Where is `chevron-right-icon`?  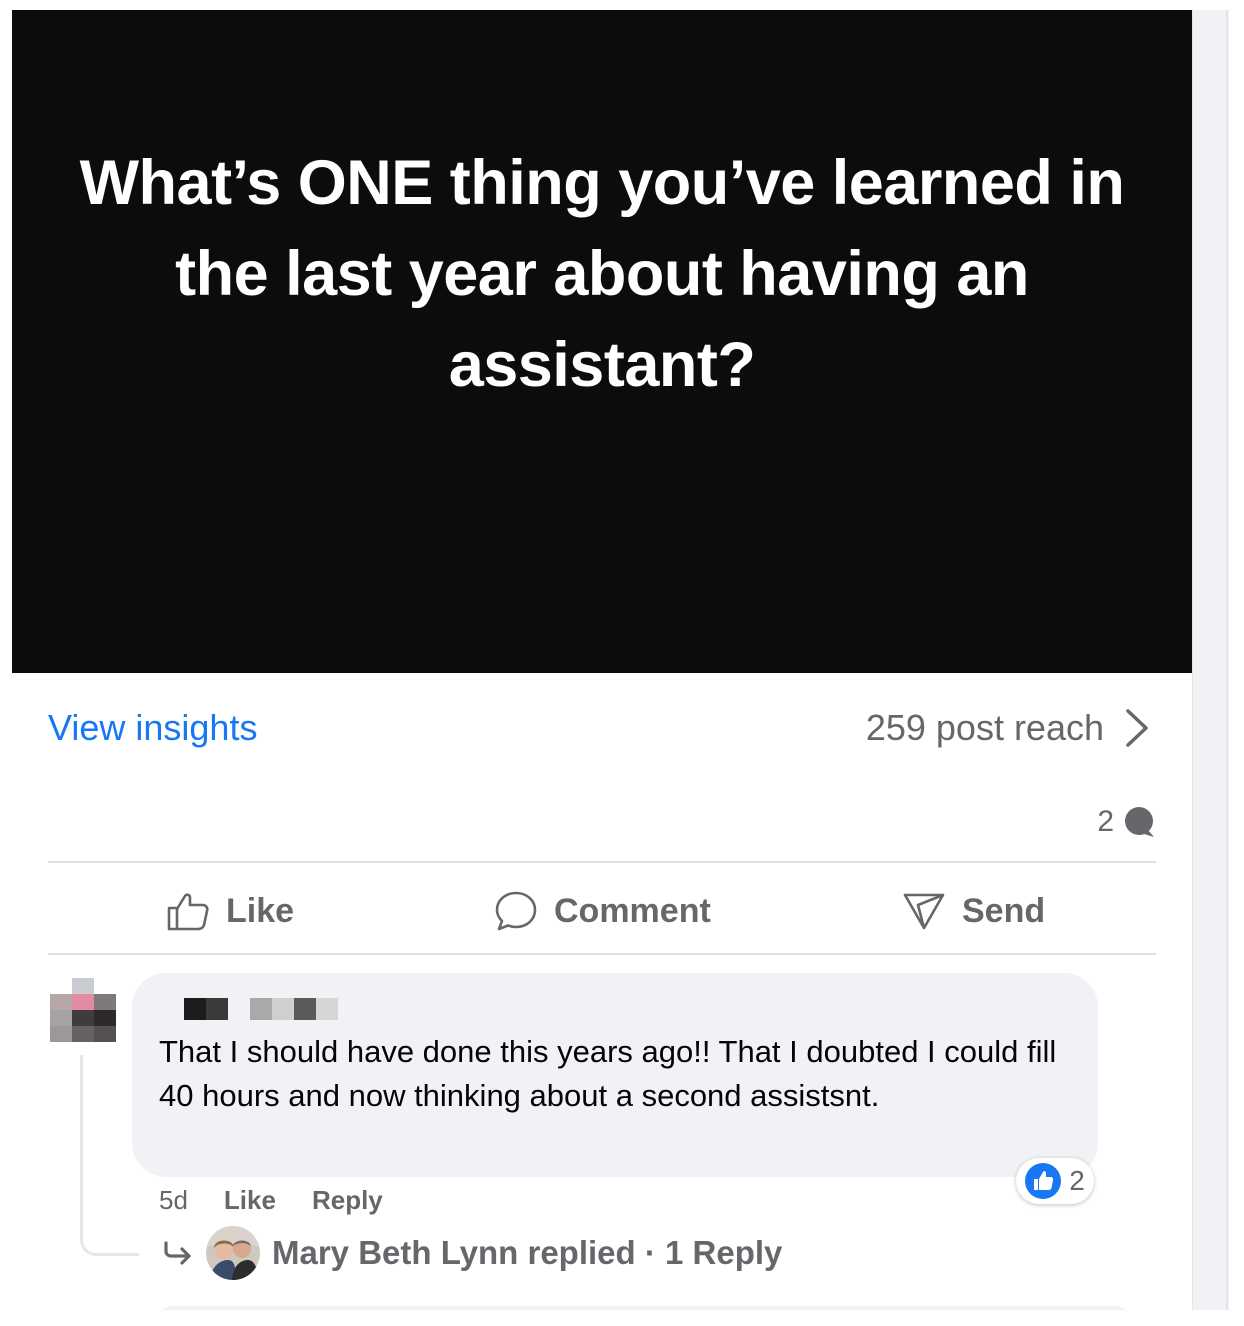 chevron-right-icon is located at coordinates (1136, 728).